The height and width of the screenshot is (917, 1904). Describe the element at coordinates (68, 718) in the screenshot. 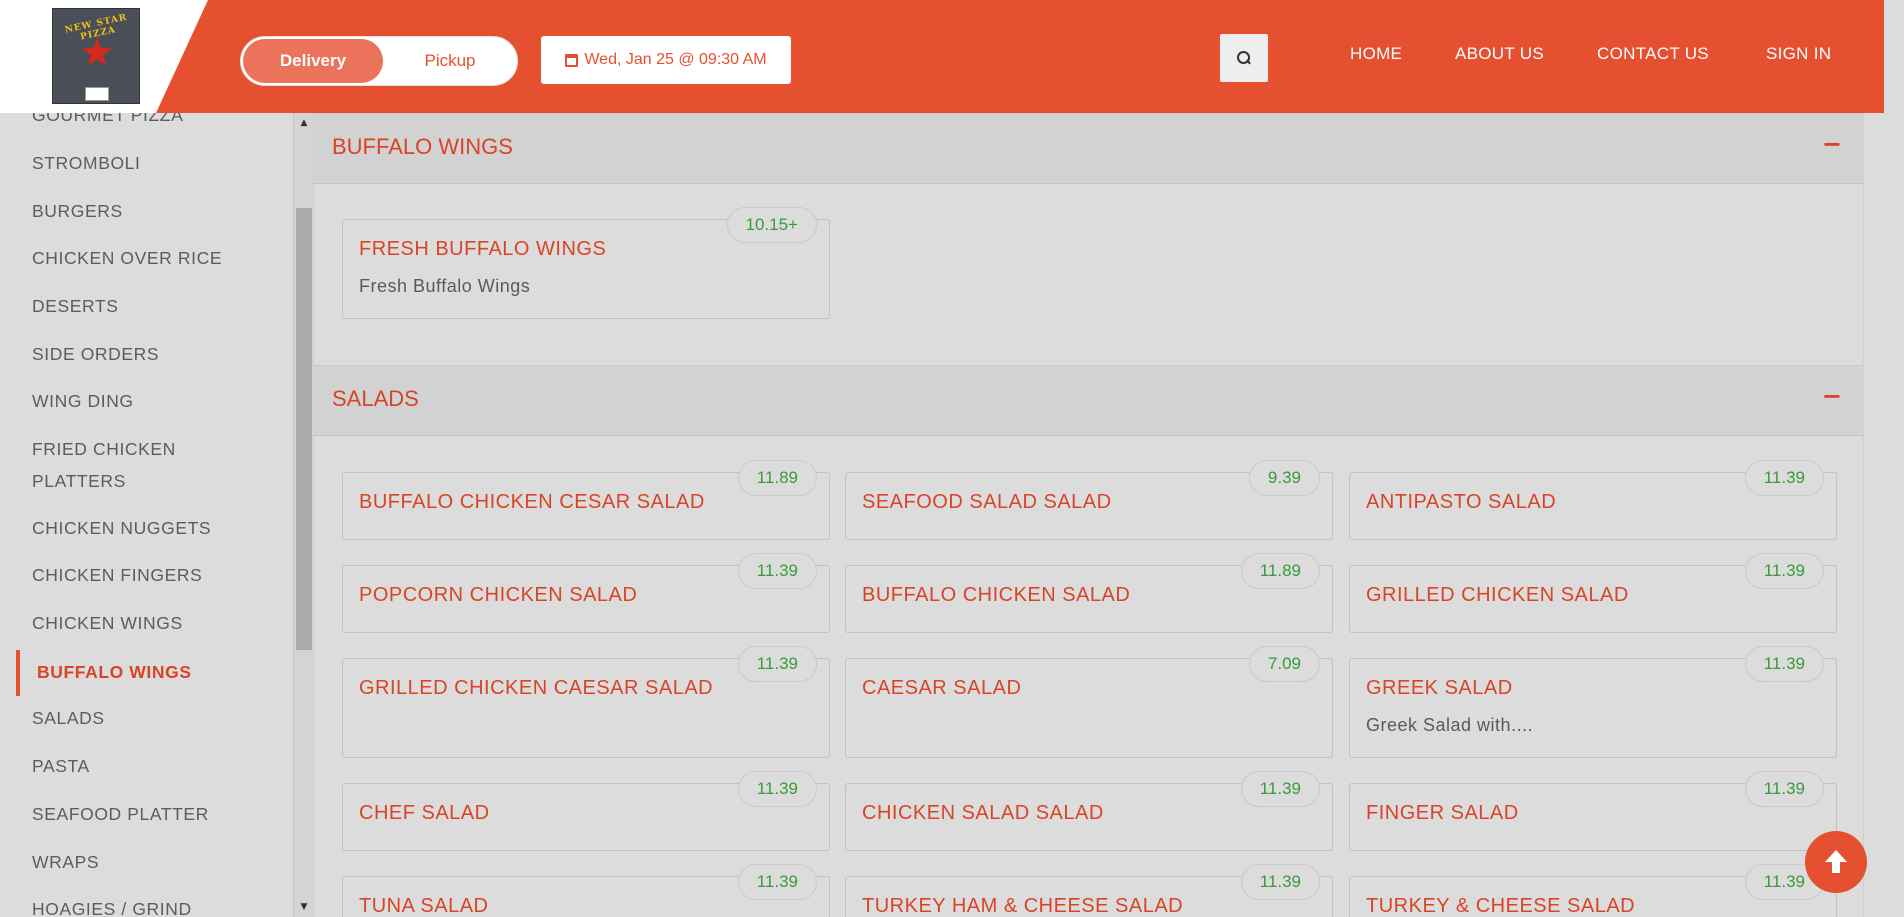

I see `sidebar-item-salads: SALADS` at that location.